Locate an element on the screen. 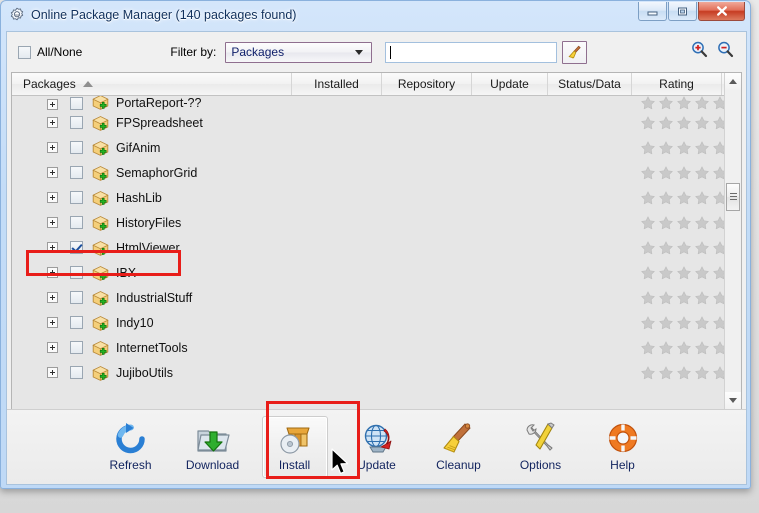 This screenshot has width=759, height=513. grid-column-header-update: Update is located at coordinates (510, 84).